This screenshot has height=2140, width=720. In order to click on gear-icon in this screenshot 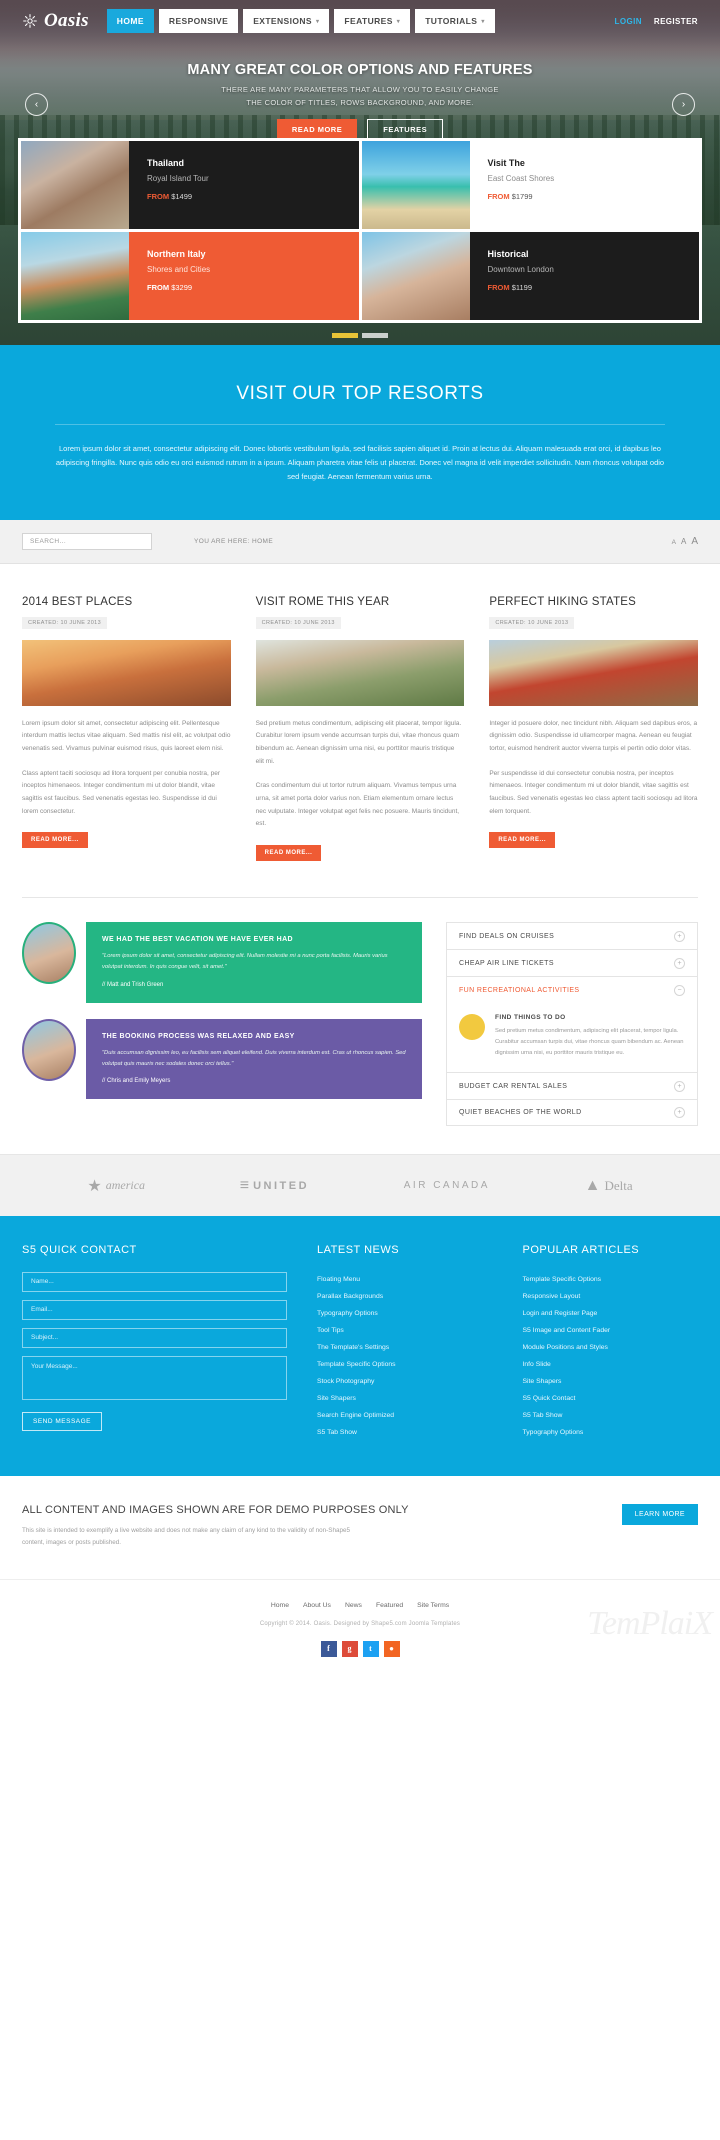, I will do `click(30, 21)`.